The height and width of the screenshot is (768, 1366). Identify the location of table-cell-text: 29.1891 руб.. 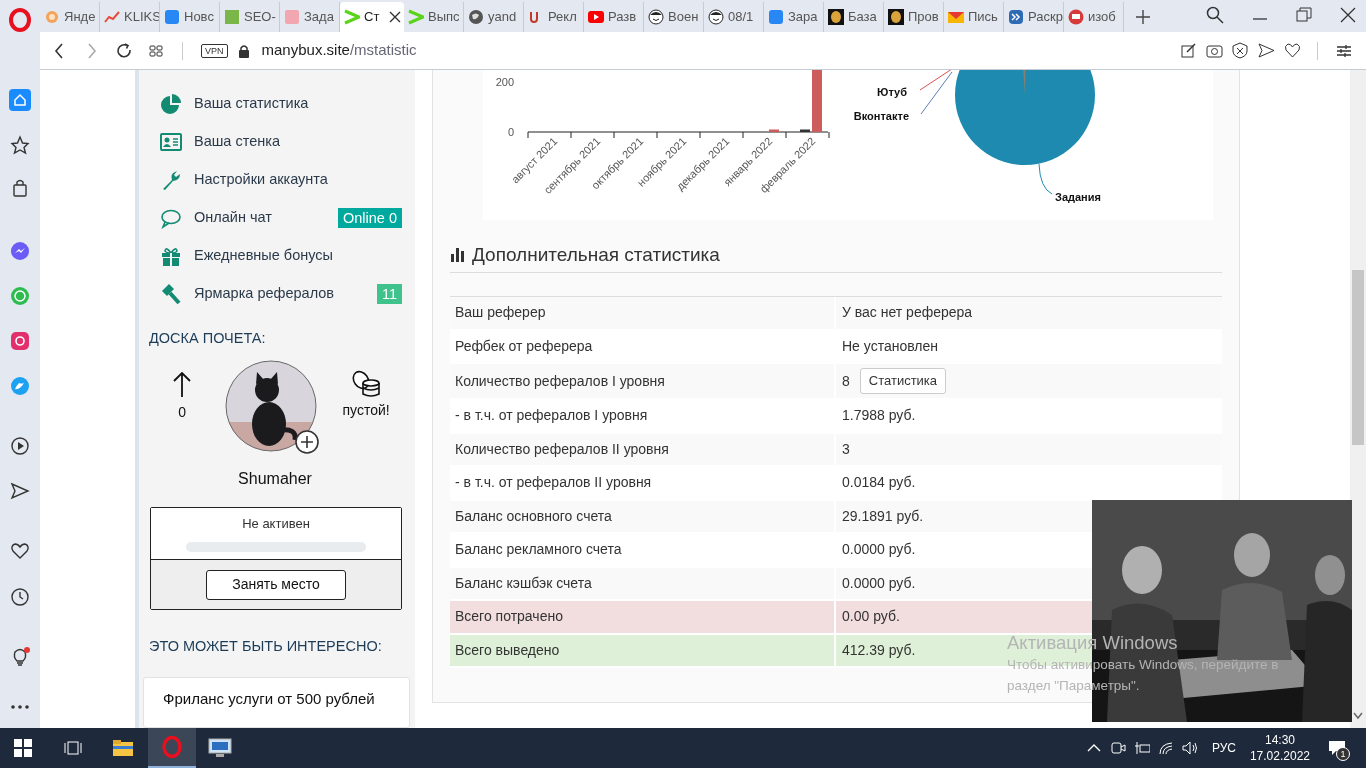
(883, 516).